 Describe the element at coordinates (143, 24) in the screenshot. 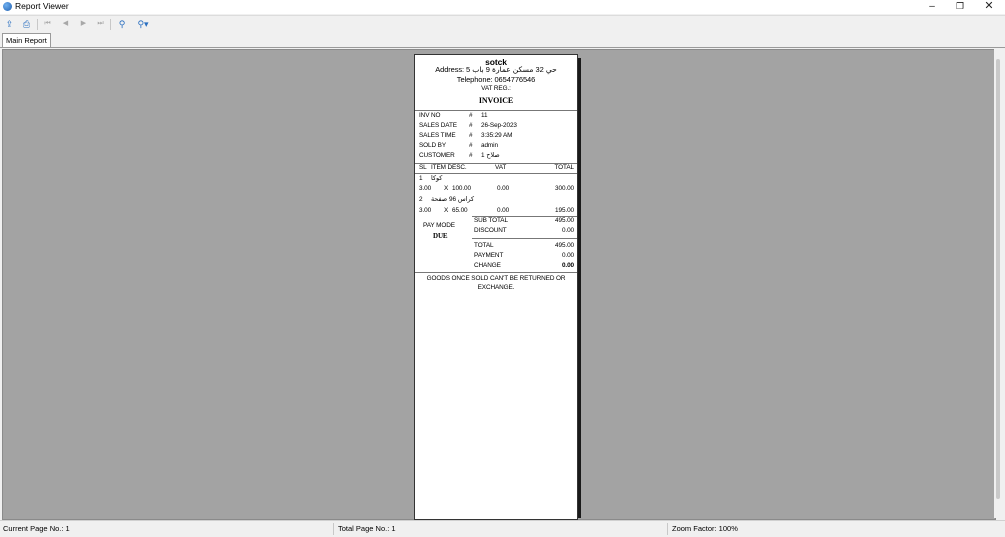

I see `zoom-dropdown-icon: ⚲▾` at that location.